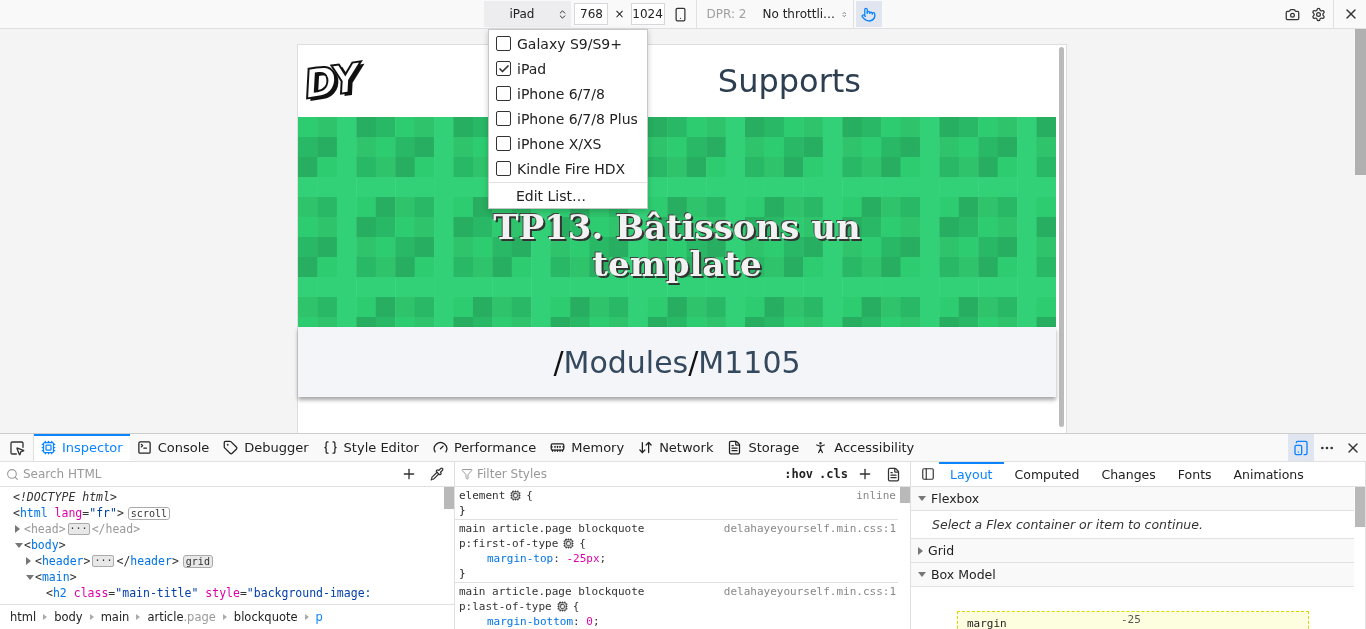 The width and height of the screenshot is (1366, 629). What do you see at coordinates (868, 14) in the screenshot?
I see `touch-icon` at bounding box center [868, 14].